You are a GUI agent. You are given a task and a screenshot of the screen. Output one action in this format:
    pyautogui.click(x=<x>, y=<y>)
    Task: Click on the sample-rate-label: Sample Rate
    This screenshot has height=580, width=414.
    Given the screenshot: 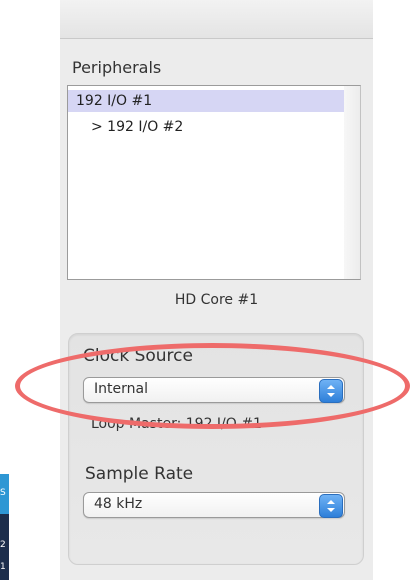 What is the action you would take?
    pyautogui.click(x=139, y=474)
    